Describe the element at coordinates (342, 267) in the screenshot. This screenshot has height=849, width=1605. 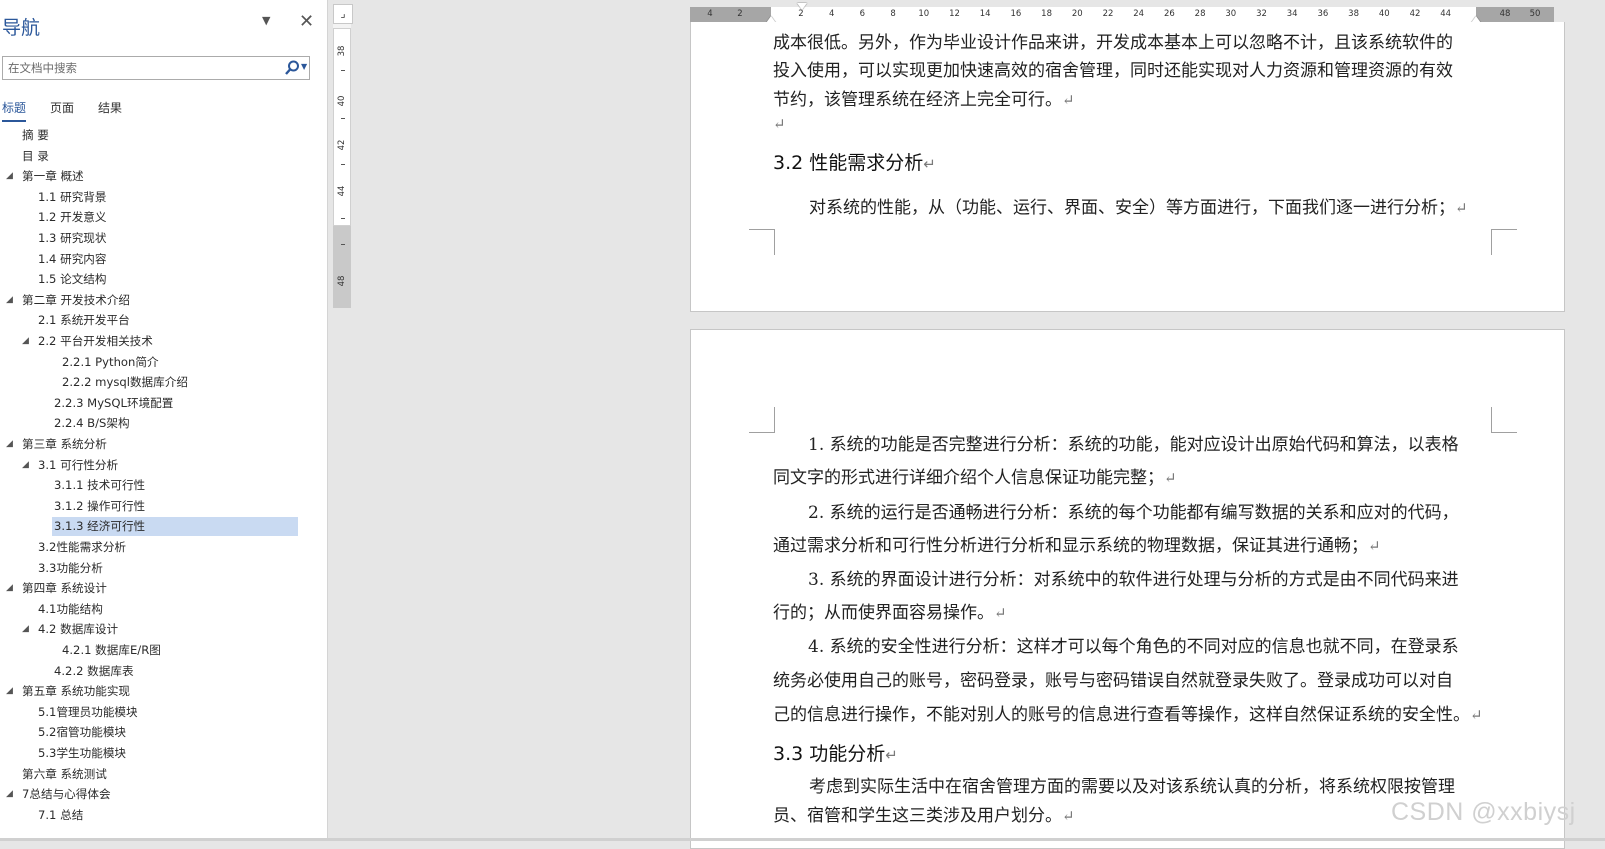
I see `vertical-ruler-bottom-margin` at that location.